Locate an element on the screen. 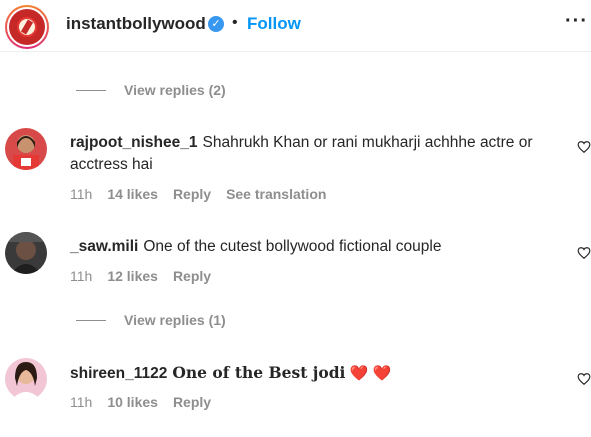 This screenshot has height=437, width=591. comment-meta: 11h 14 likes Reply See translation is located at coordinates (198, 194).